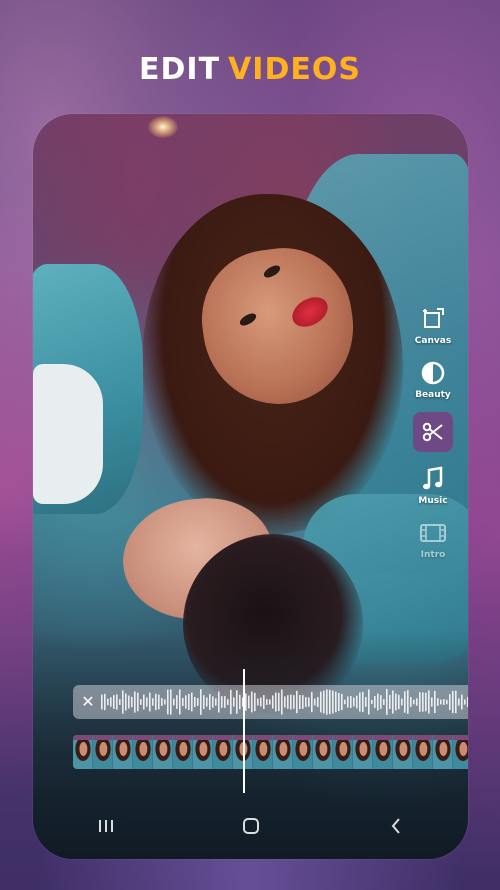 Image resolution: width=500 pixels, height=890 pixels. What do you see at coordinates (433, 395) in the screenshot?
I see `tool-label: Beauty` at bounding box center [433, 395].